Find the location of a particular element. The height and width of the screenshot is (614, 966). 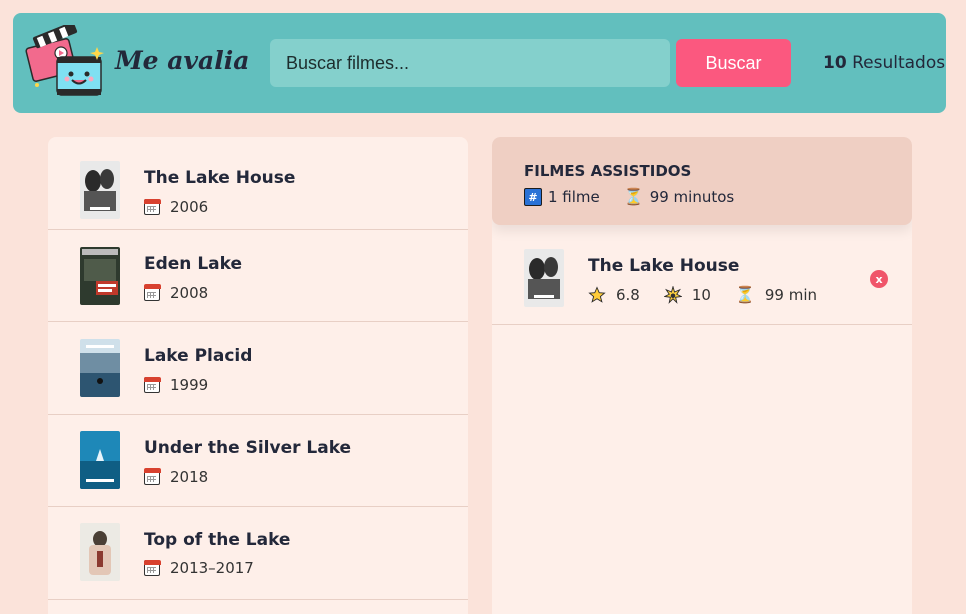

user-rating-value: 10 is located at coordinates (701, 295).